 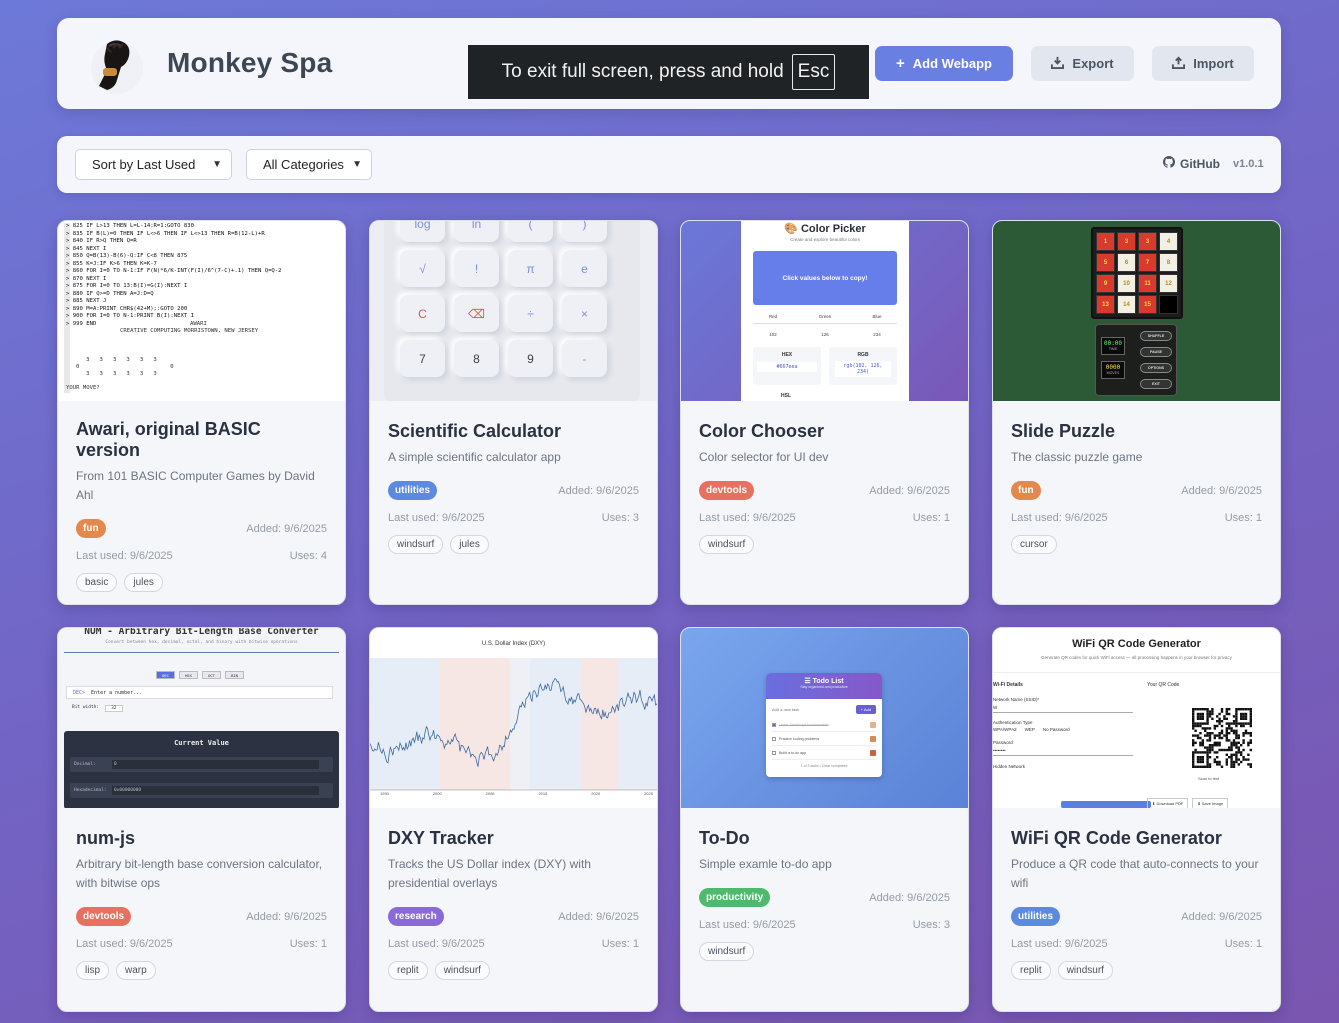 What do you see at coordinates (114, 708) in the screenshot?
I see `bitwidth-input: 32` at bounding box center [114, 708].